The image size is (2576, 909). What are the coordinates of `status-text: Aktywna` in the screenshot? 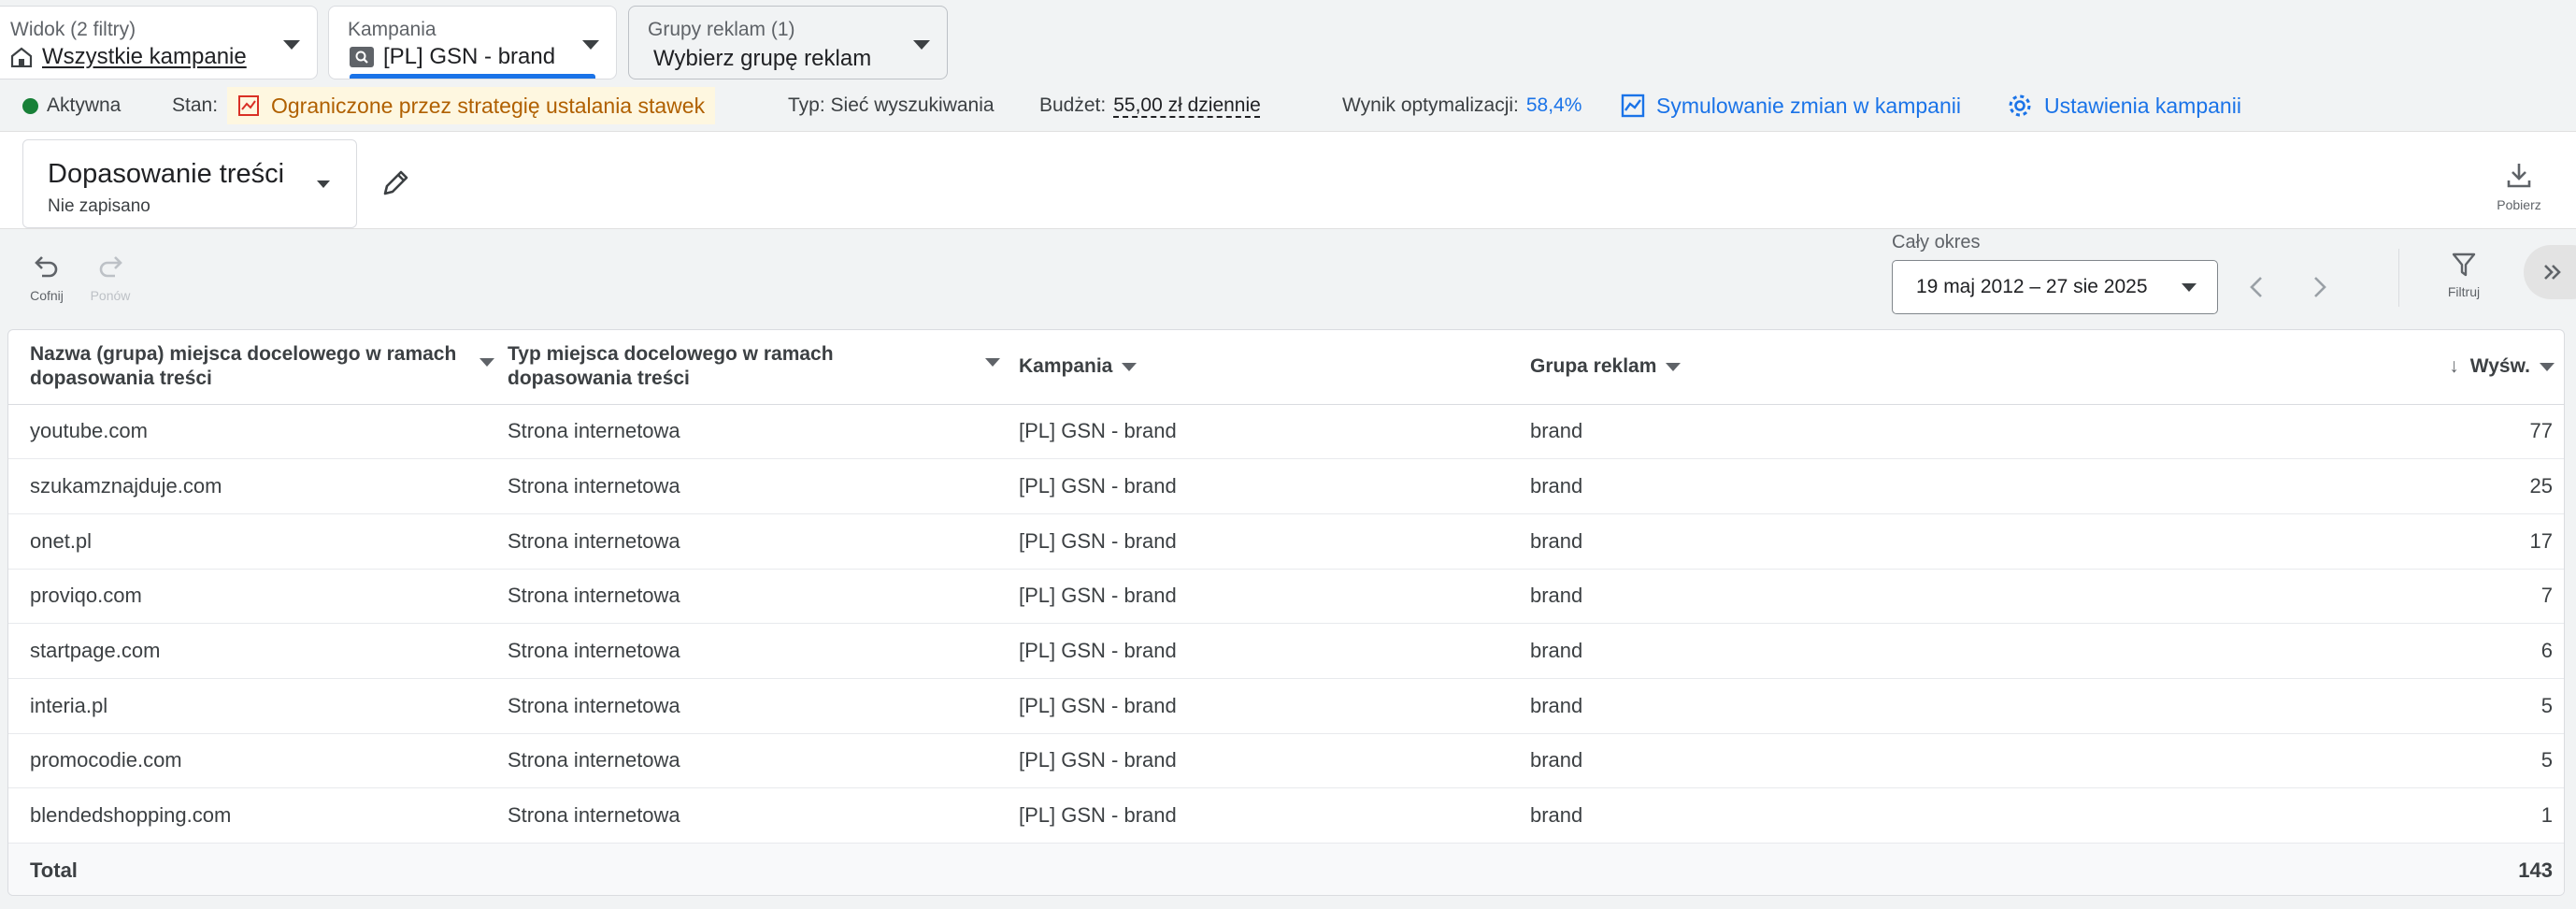 It's located at (84, 105).